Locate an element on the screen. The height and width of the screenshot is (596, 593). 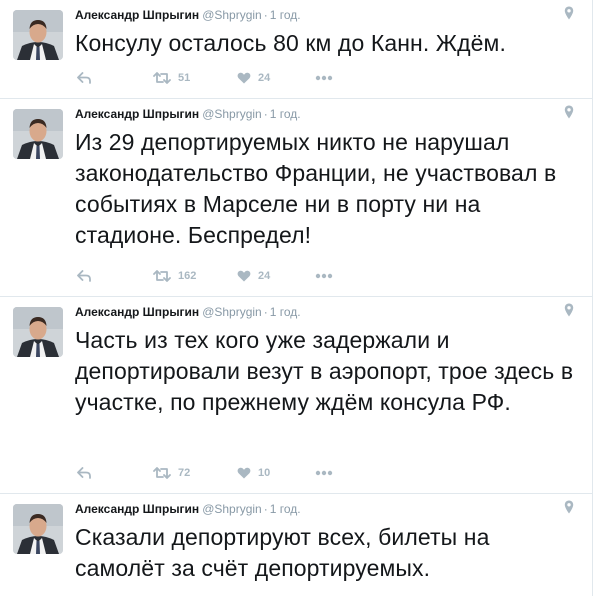
like-count: 10 is located at coordinates (264, 473).